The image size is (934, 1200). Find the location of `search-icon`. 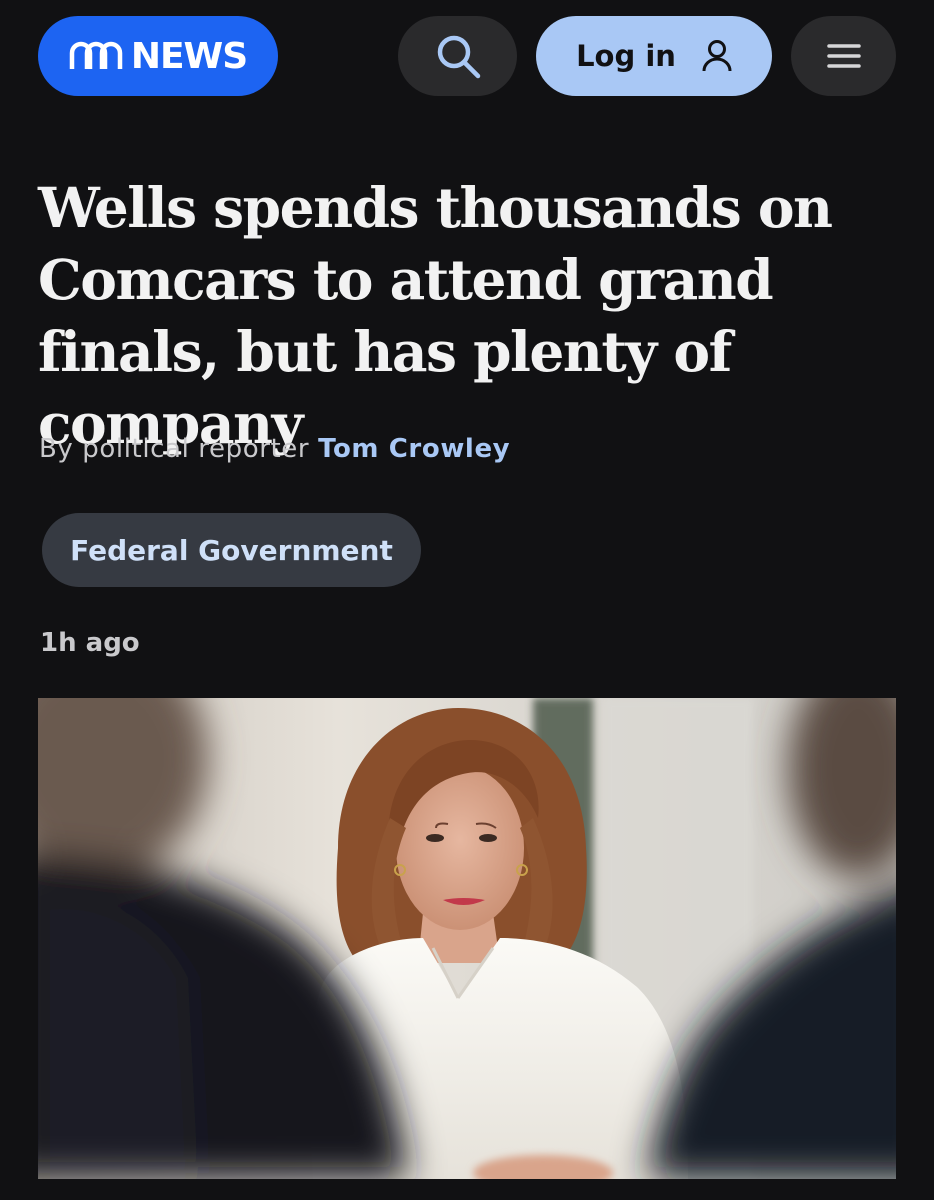

search-icon is located at coordinates (458, 57).